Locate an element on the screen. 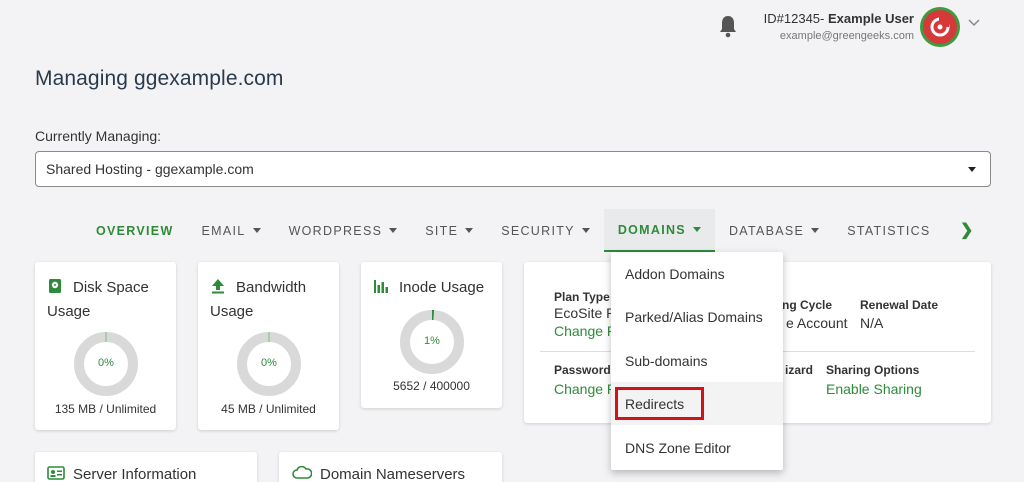 Image resolution: width=1024 pixels, height=482 pixels. tab-security: SECURITY is located at coordinates (545, 230).